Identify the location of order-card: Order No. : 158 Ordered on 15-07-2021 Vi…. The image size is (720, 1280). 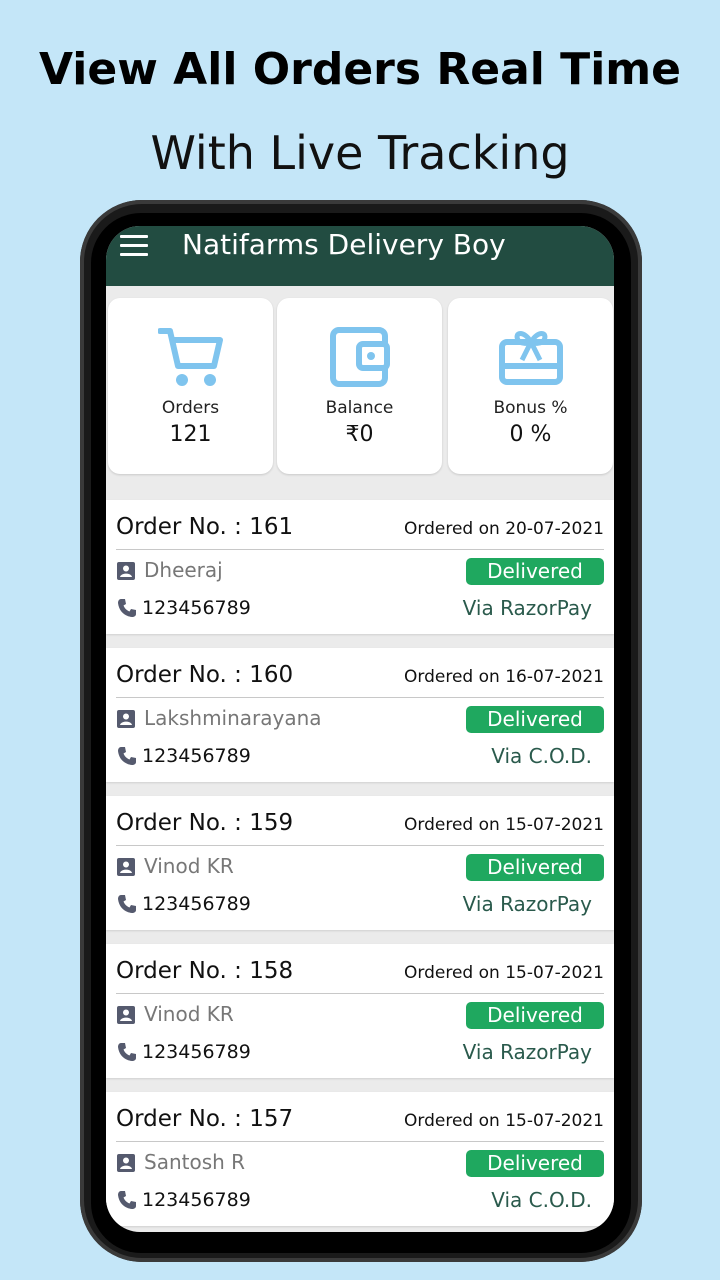
(360, 1011).